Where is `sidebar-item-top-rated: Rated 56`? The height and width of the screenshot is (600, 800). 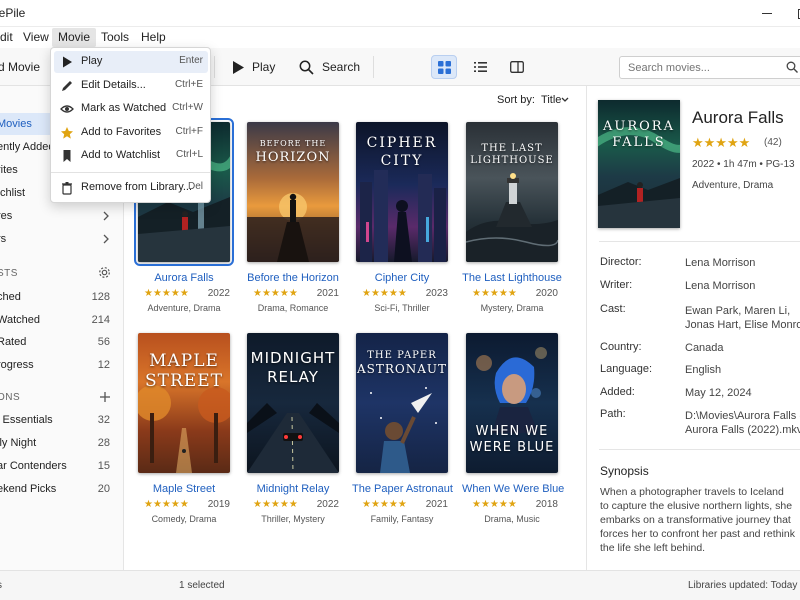 sidebar-item-top-rated: Rated 56 is located at coordinates (61, 342).